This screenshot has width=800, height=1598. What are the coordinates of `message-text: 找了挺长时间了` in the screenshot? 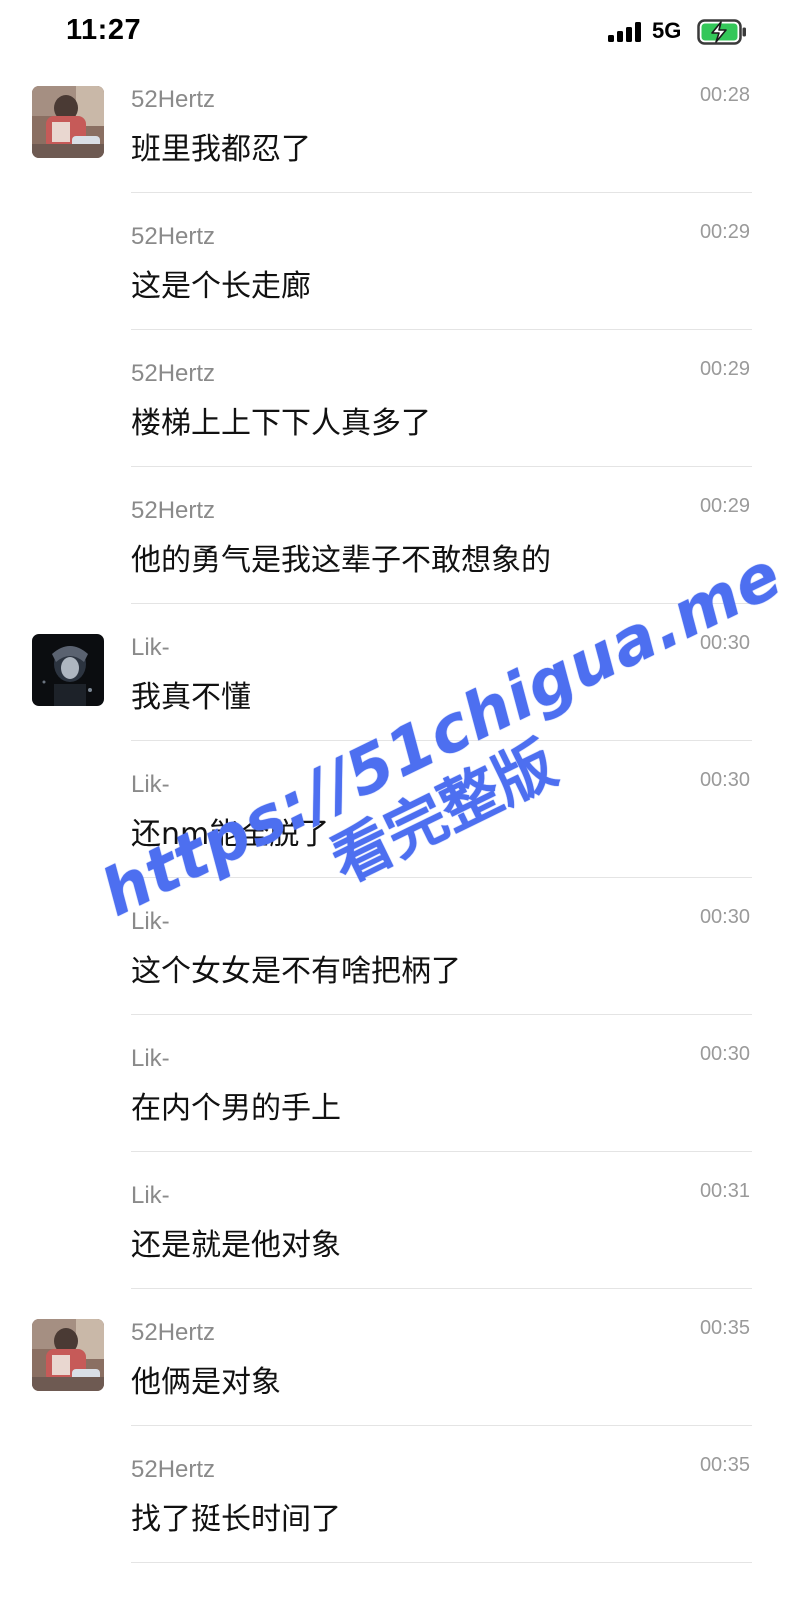 It's located at (236, 1519).